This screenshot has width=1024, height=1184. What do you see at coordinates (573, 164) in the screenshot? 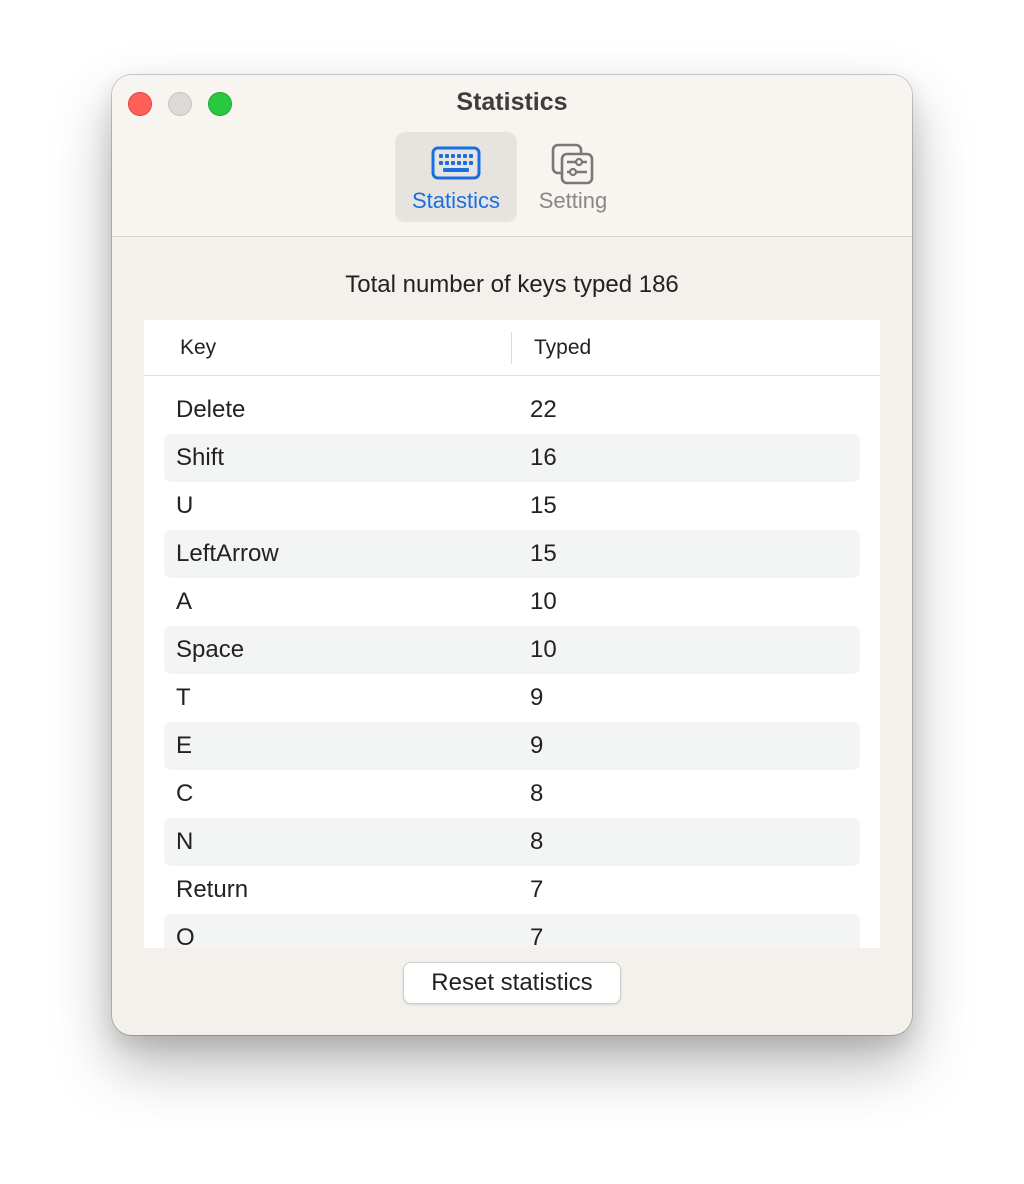
I see `settings-sliders-icon` at bounding box center [573, 164].